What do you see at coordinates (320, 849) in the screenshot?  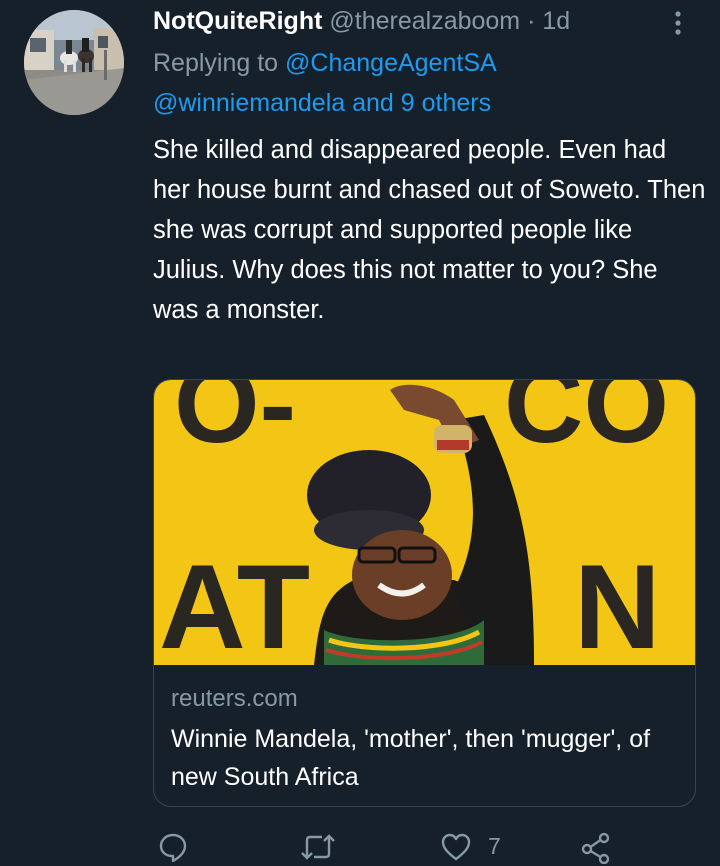 I see `retweet-icon` at bounding box center [320, 849].